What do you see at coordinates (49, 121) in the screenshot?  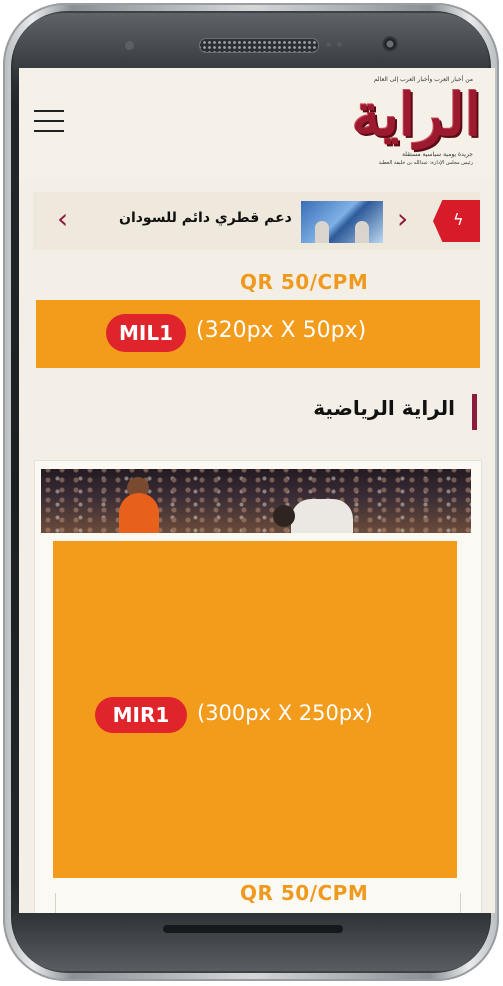 I see `menu-icon` at bounding box center [49, 121].